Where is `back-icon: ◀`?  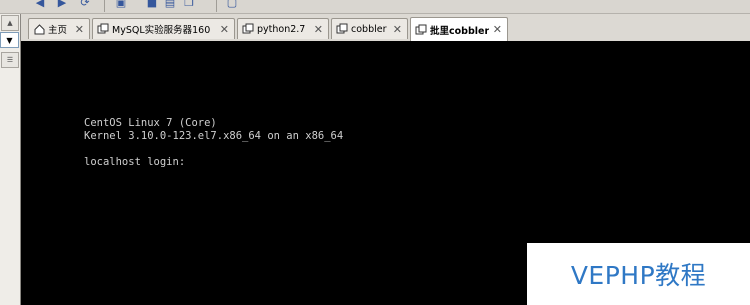 back-icon: ◀ is located at coordinates (40, 5).